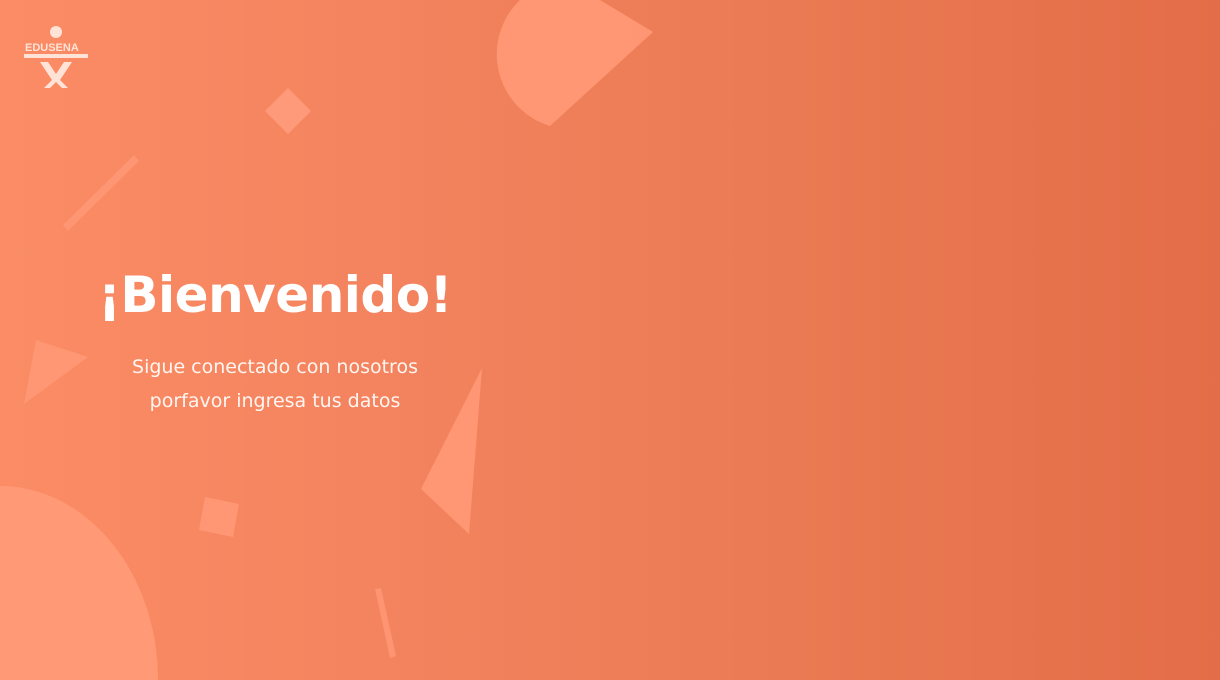 This screenshot has width=1220, height=680. I want to click on welcome-subtitle-line2: porfavor ingresa tus datos, so click(275, 401).